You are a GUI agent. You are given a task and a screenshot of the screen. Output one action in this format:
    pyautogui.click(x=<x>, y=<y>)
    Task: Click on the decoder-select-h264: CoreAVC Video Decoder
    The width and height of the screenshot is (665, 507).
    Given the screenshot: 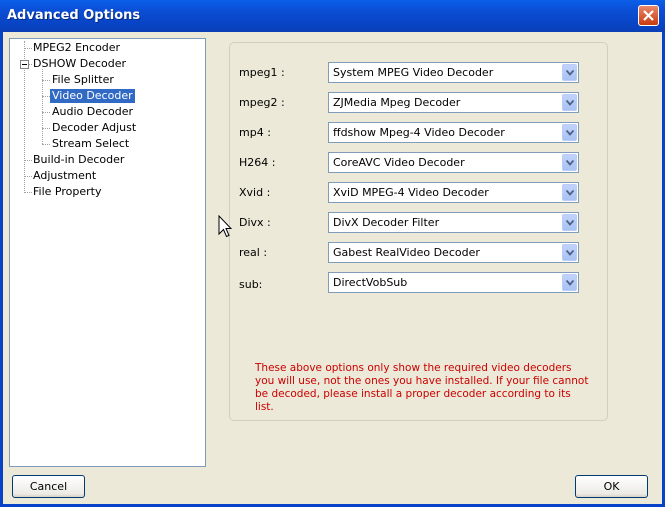 What is the action you would take?
    pyautogui.click(x=453, y=162)
    